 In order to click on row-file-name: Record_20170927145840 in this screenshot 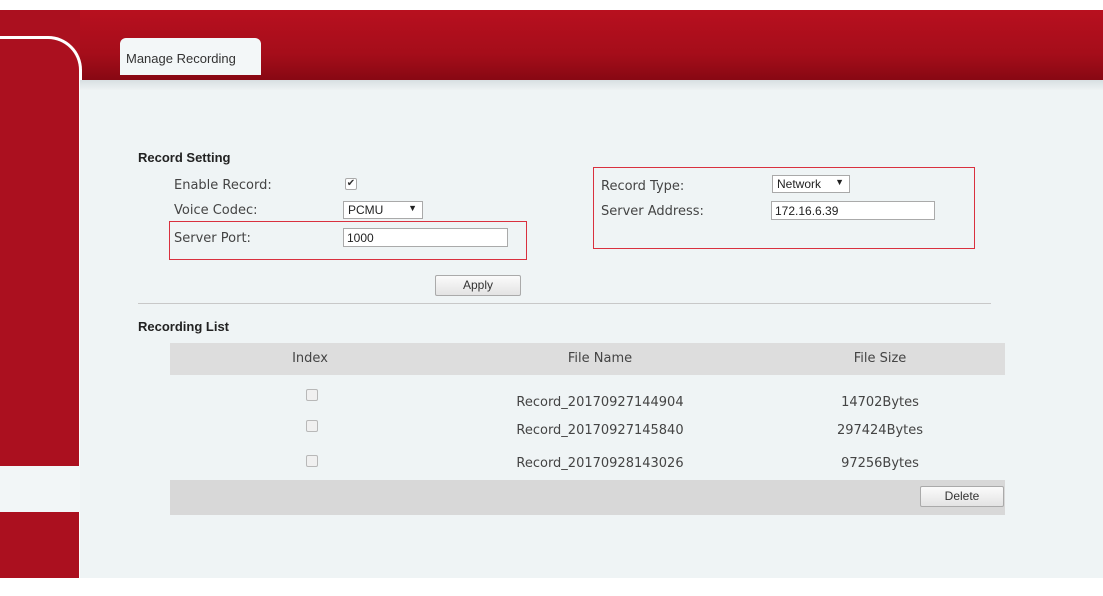, I will do `click(600, 430)`.